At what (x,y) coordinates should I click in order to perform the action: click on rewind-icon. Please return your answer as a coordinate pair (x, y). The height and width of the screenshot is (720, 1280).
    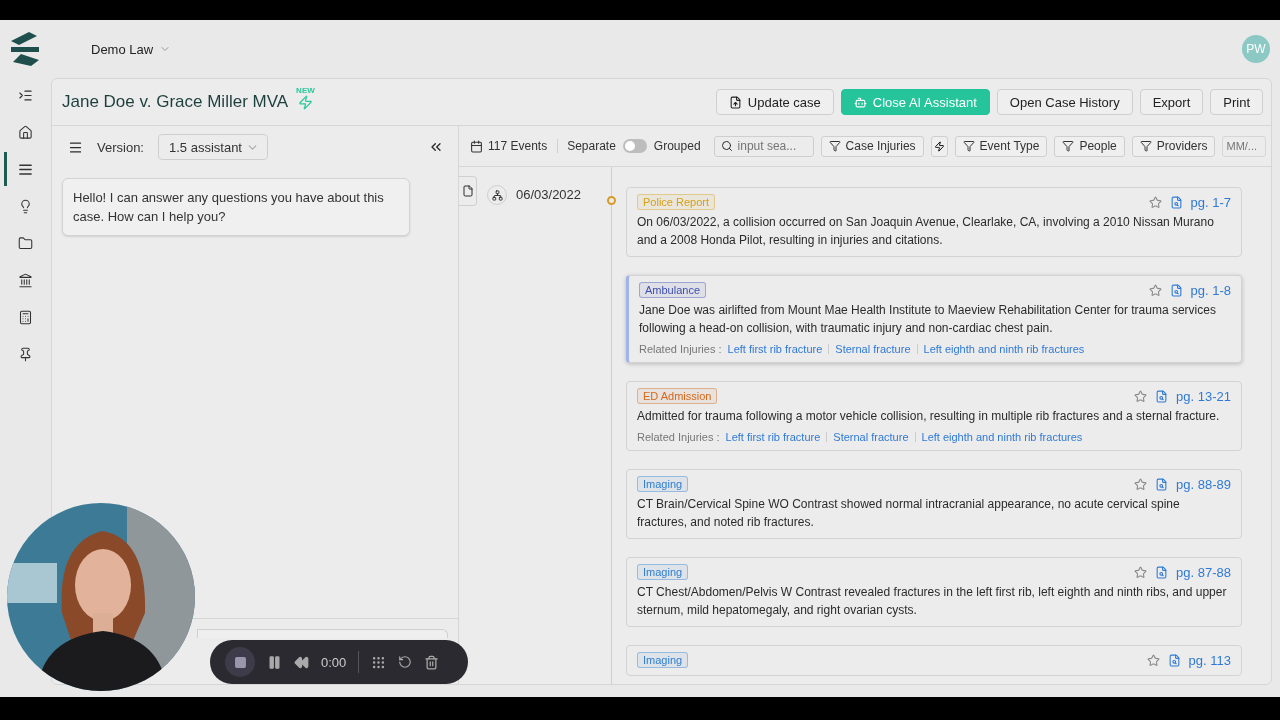
    Looking at the image, I should click on (301, 662).